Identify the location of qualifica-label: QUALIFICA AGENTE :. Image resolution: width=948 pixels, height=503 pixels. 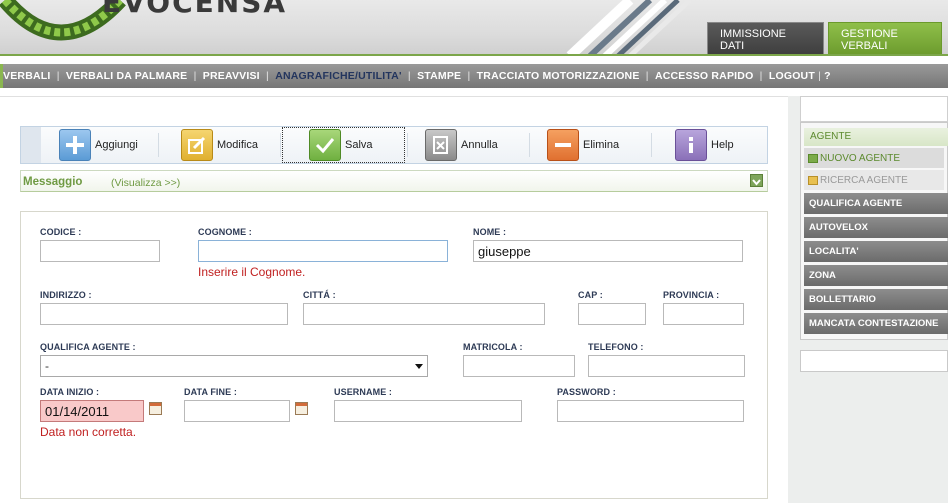
(88, 347).